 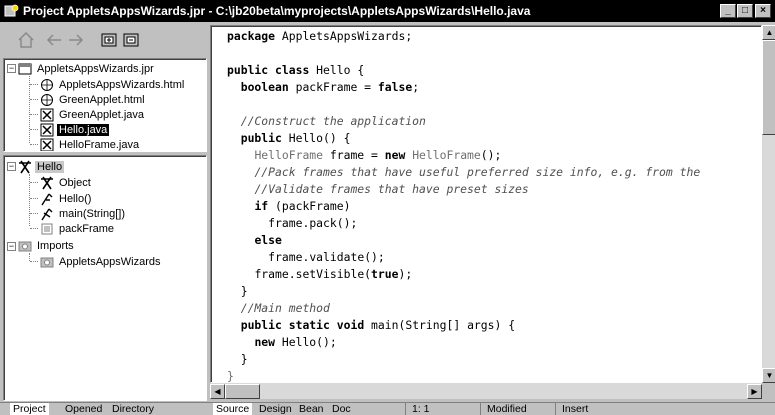 I want to click on project-file-label: Hello.java, so click(x=83, y=129).